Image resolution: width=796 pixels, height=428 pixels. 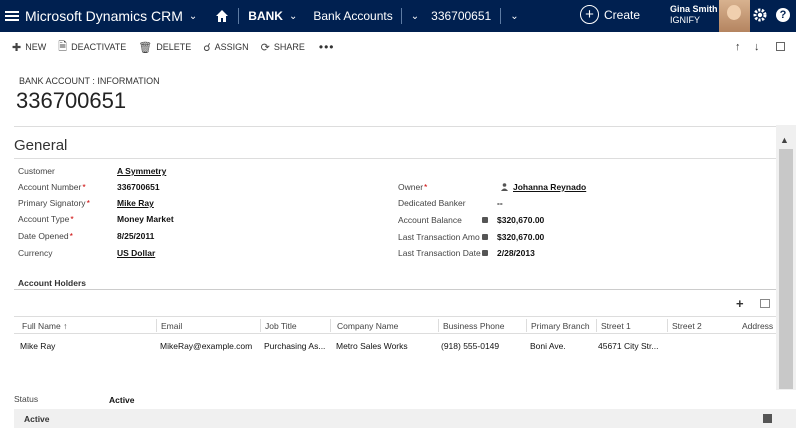 I want to click on delete-button: 🗑 DELETE, so click(x=164, y=47).